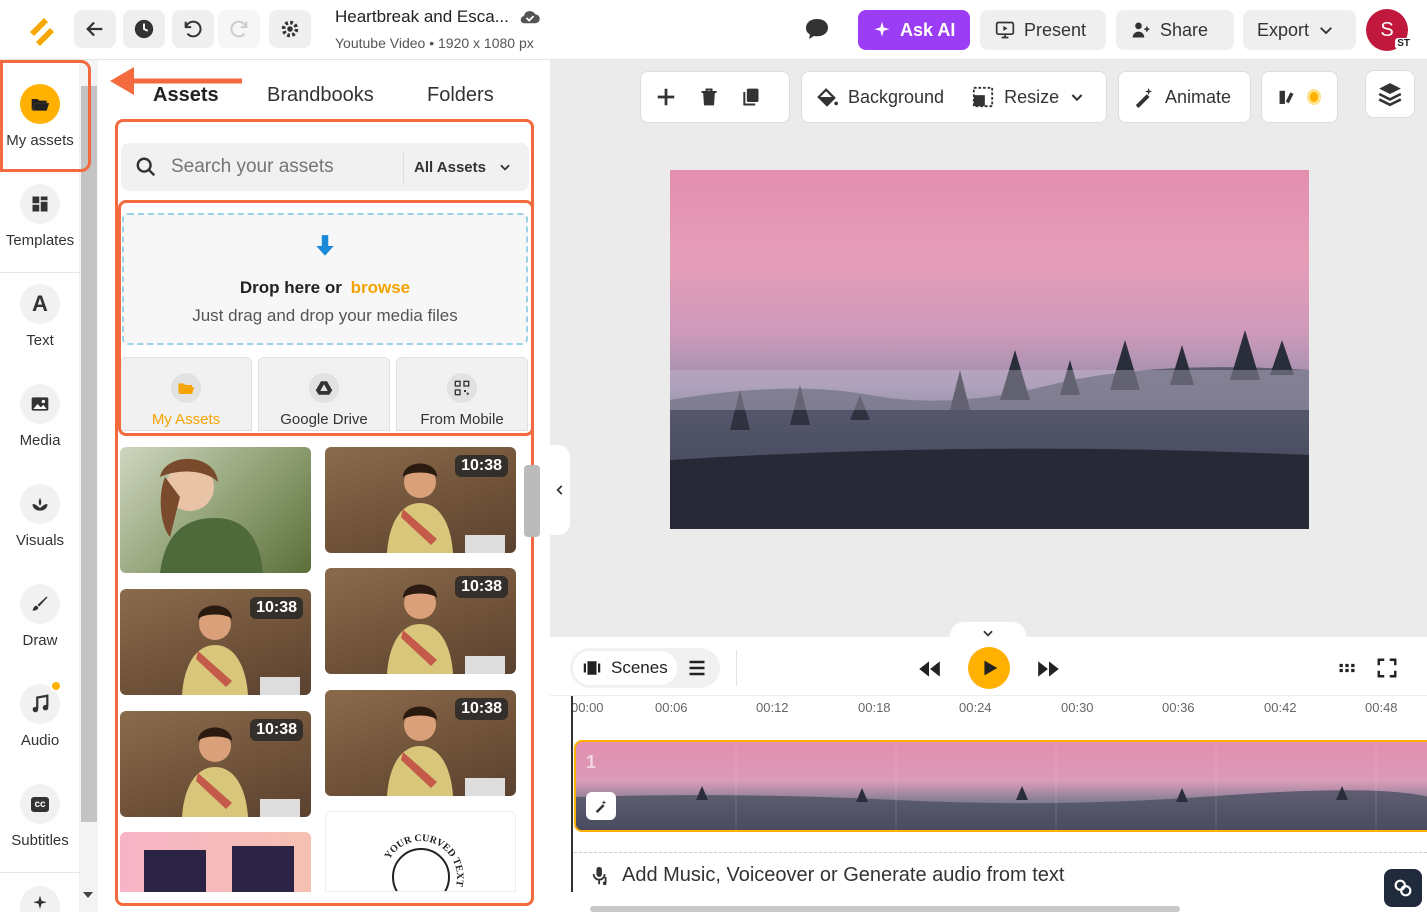  What do you see at coordinates (1184, 29) in the screenshot?
I see `share-label: Share` at bounding box center [1184, 29].